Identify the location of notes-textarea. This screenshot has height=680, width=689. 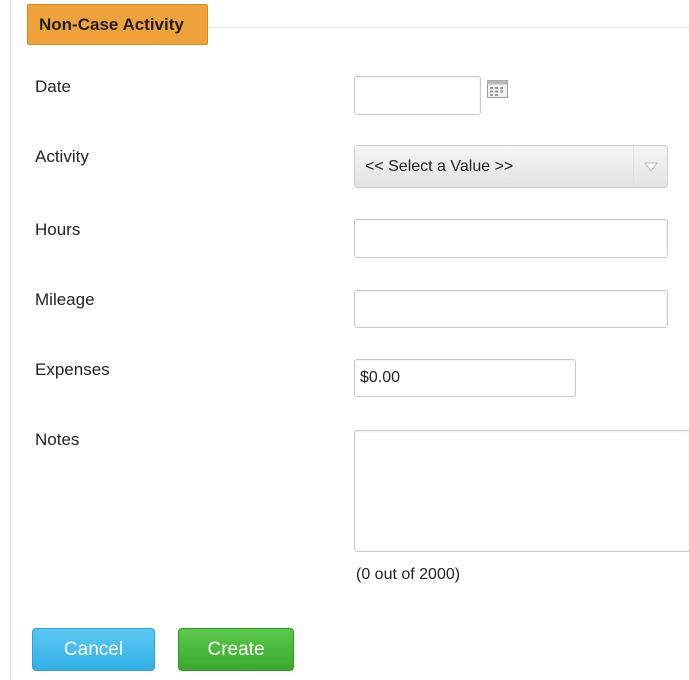
(521, 491).